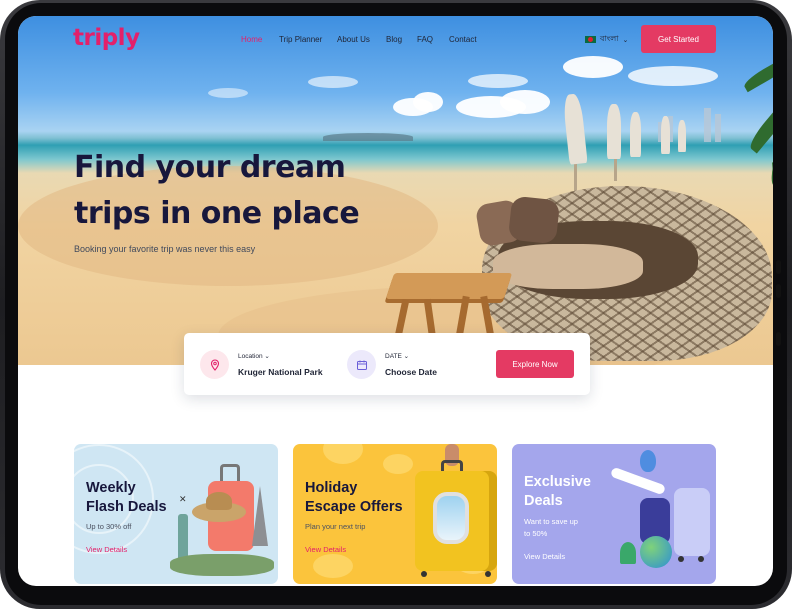 The height and width of the screenshot is (609, 792). What do you see at coordinates (222, 565) in the screenshot?
I see `landmarks-base` at bounding box center [222, 565].